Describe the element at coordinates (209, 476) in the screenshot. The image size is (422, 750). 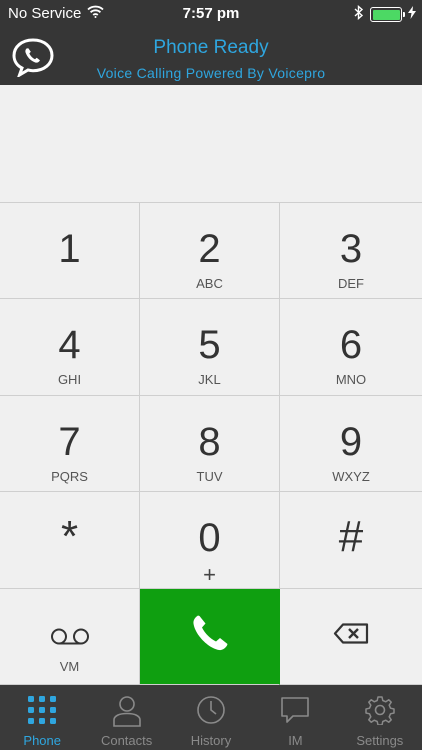
I see `key-letters: TUV` at that location.